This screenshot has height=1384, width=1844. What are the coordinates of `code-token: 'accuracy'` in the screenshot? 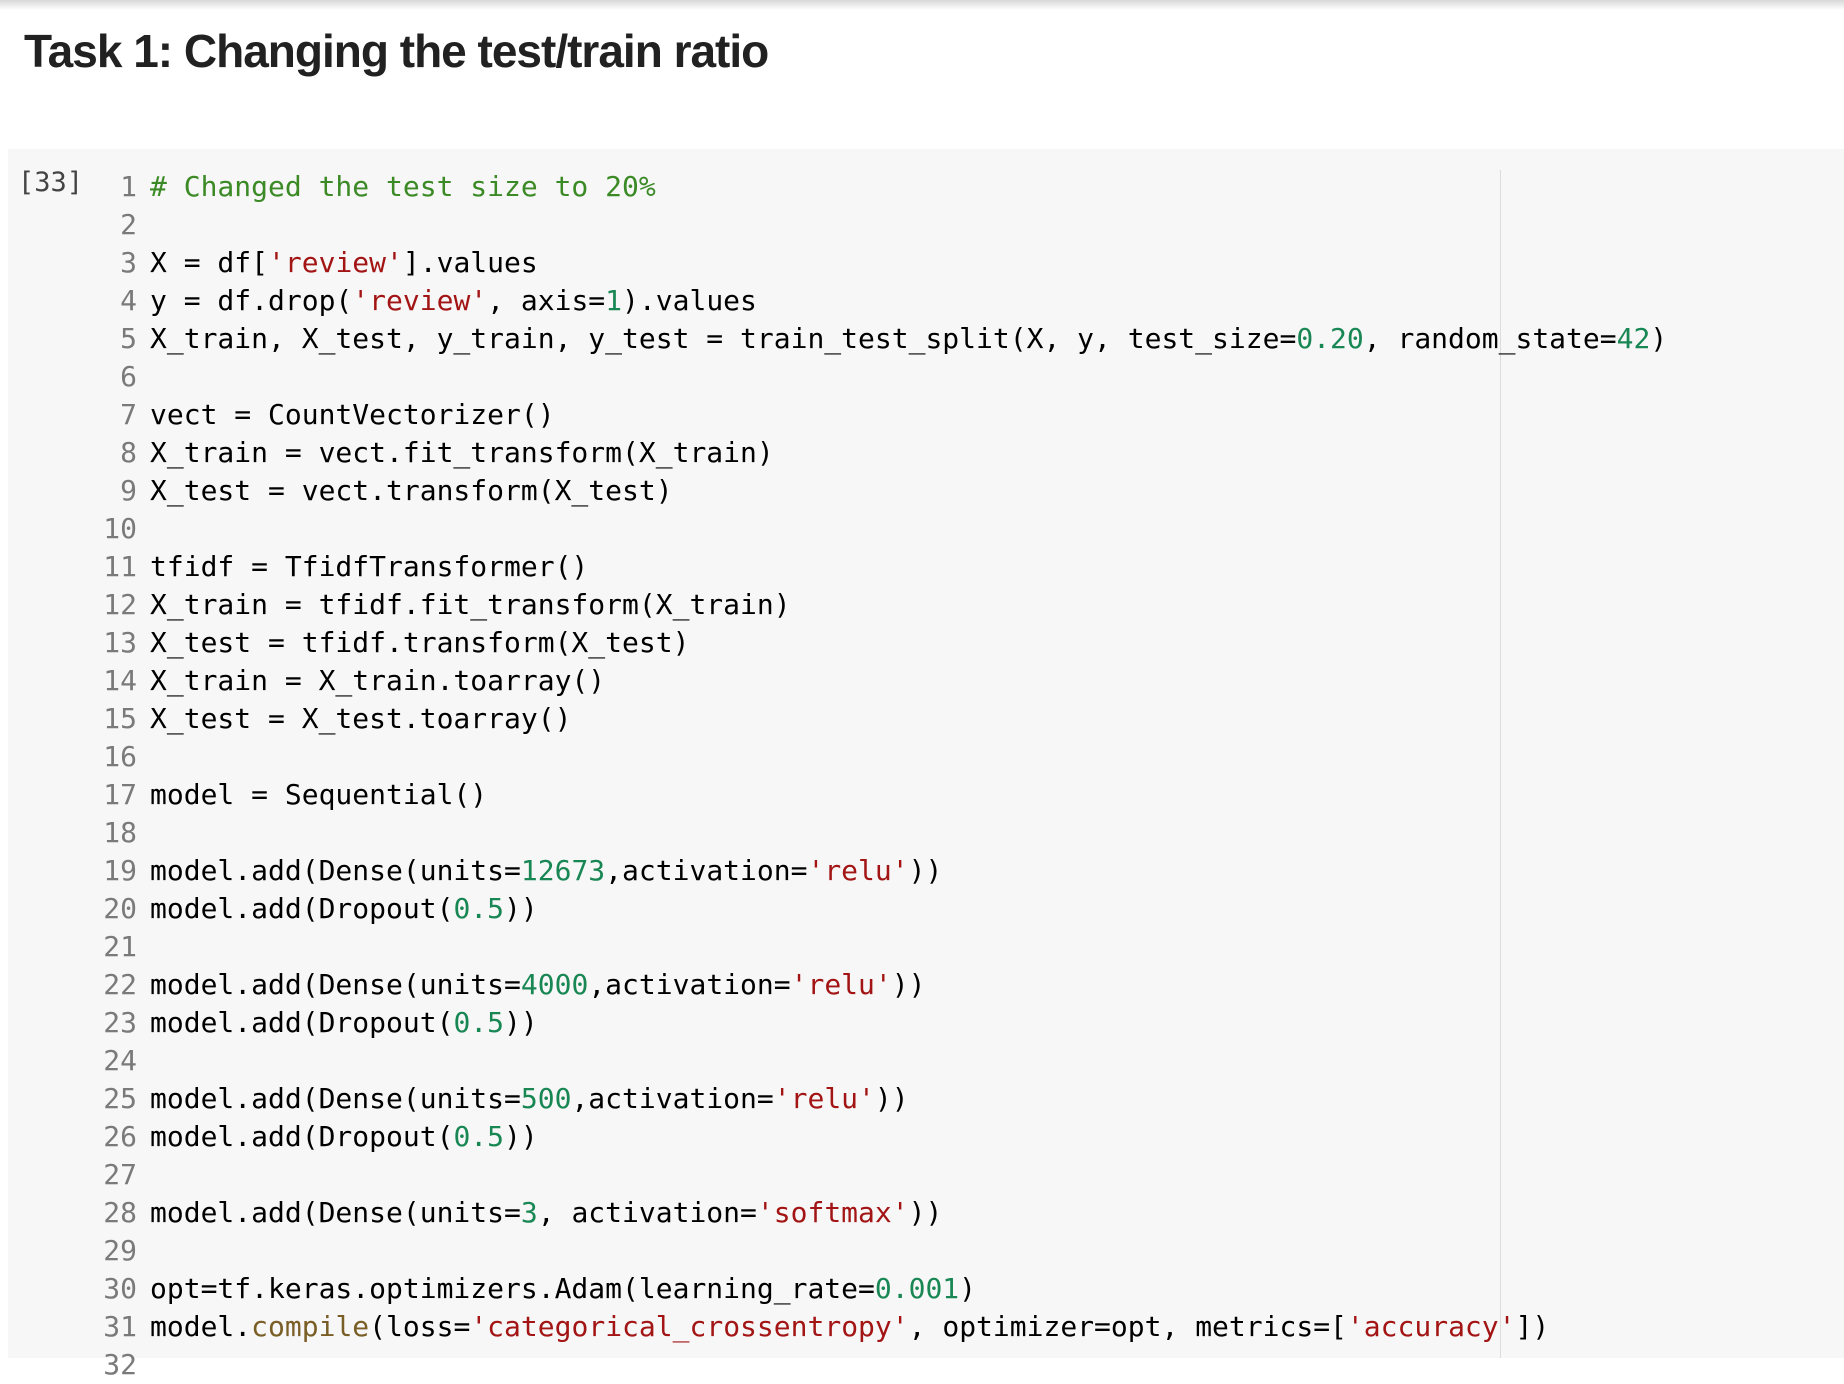 It's located at (1431, 1326).